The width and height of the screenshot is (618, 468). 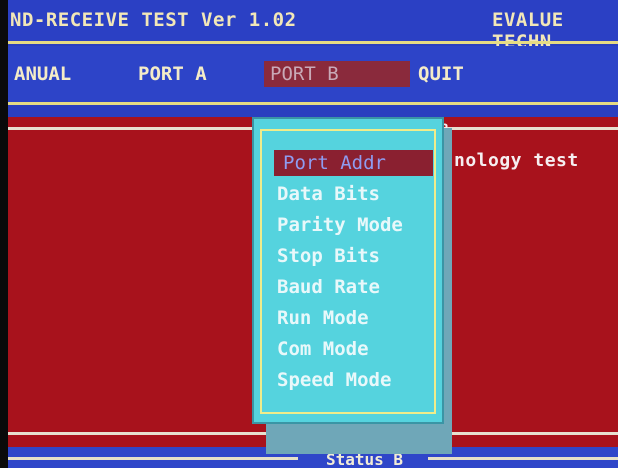 I want to click on app-title: ND-RECEIVE TEST Ver 1.02, so click(x=153, y=20).